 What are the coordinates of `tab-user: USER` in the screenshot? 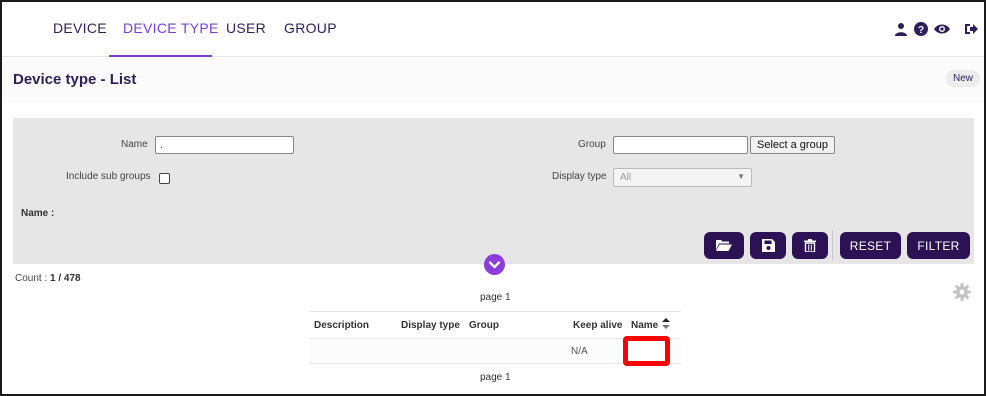 It's located at (246, 28).